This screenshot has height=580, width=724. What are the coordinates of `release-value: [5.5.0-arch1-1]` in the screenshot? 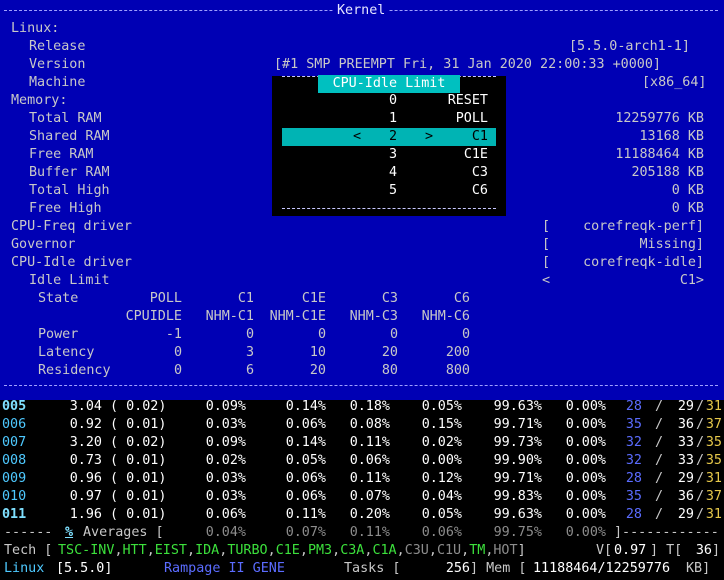 It's located at (629, 46).